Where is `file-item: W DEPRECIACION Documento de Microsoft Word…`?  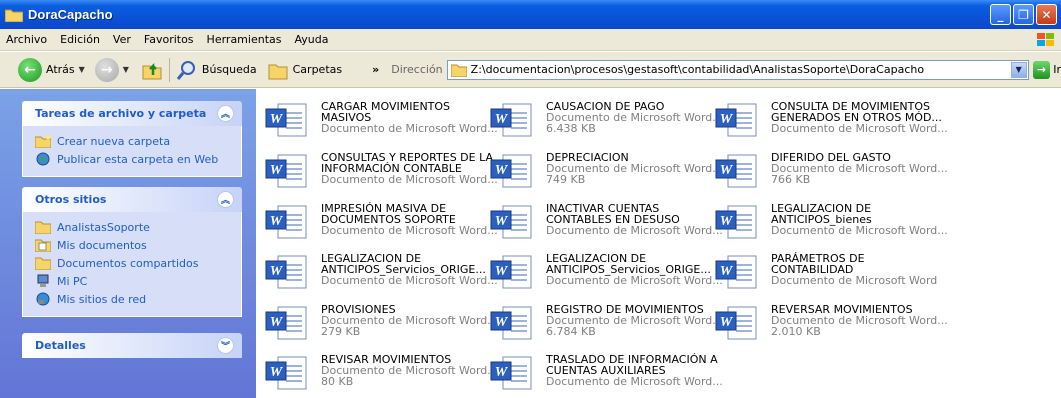 file-item: W DEPRECIACION Documento de Microsoft Word… is located at coordinates (604, 170).